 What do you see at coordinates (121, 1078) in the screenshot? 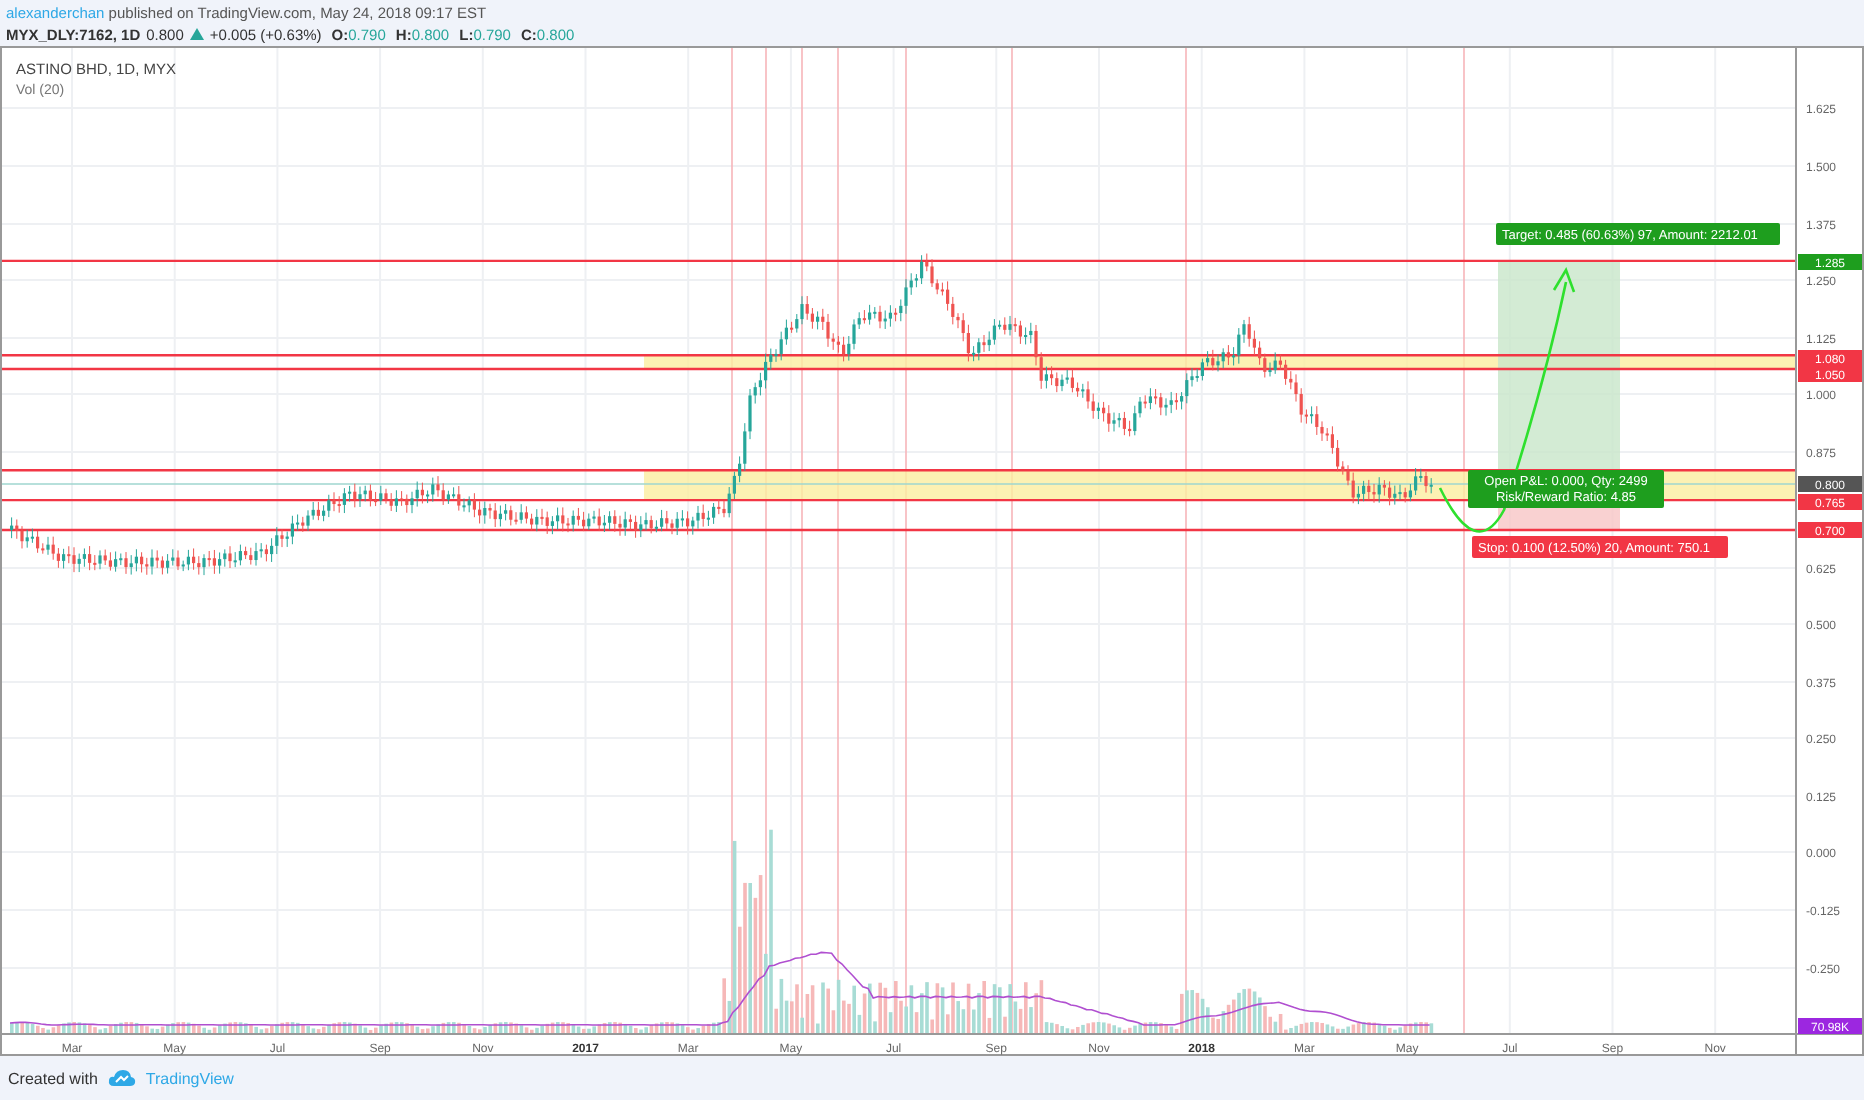
I see `cloud-icon` at bounding box center [121, 1078].